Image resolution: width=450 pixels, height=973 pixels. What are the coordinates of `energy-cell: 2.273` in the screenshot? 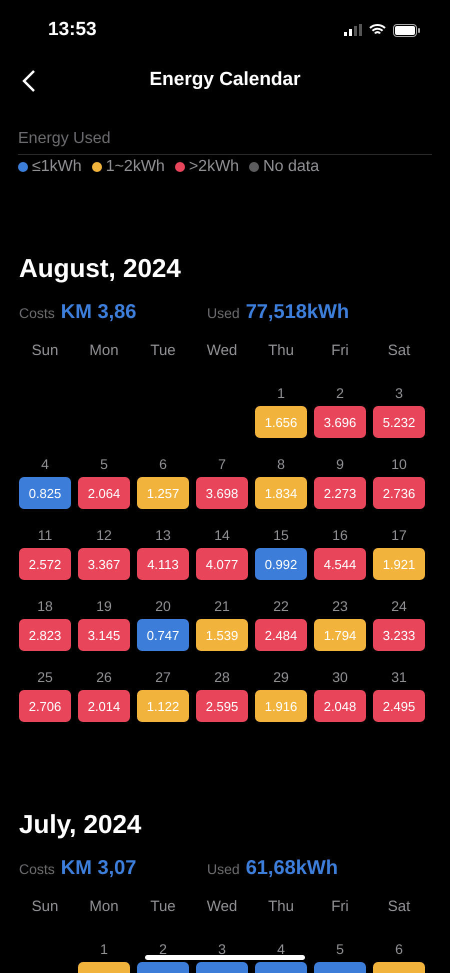 It's located at (340, 493).